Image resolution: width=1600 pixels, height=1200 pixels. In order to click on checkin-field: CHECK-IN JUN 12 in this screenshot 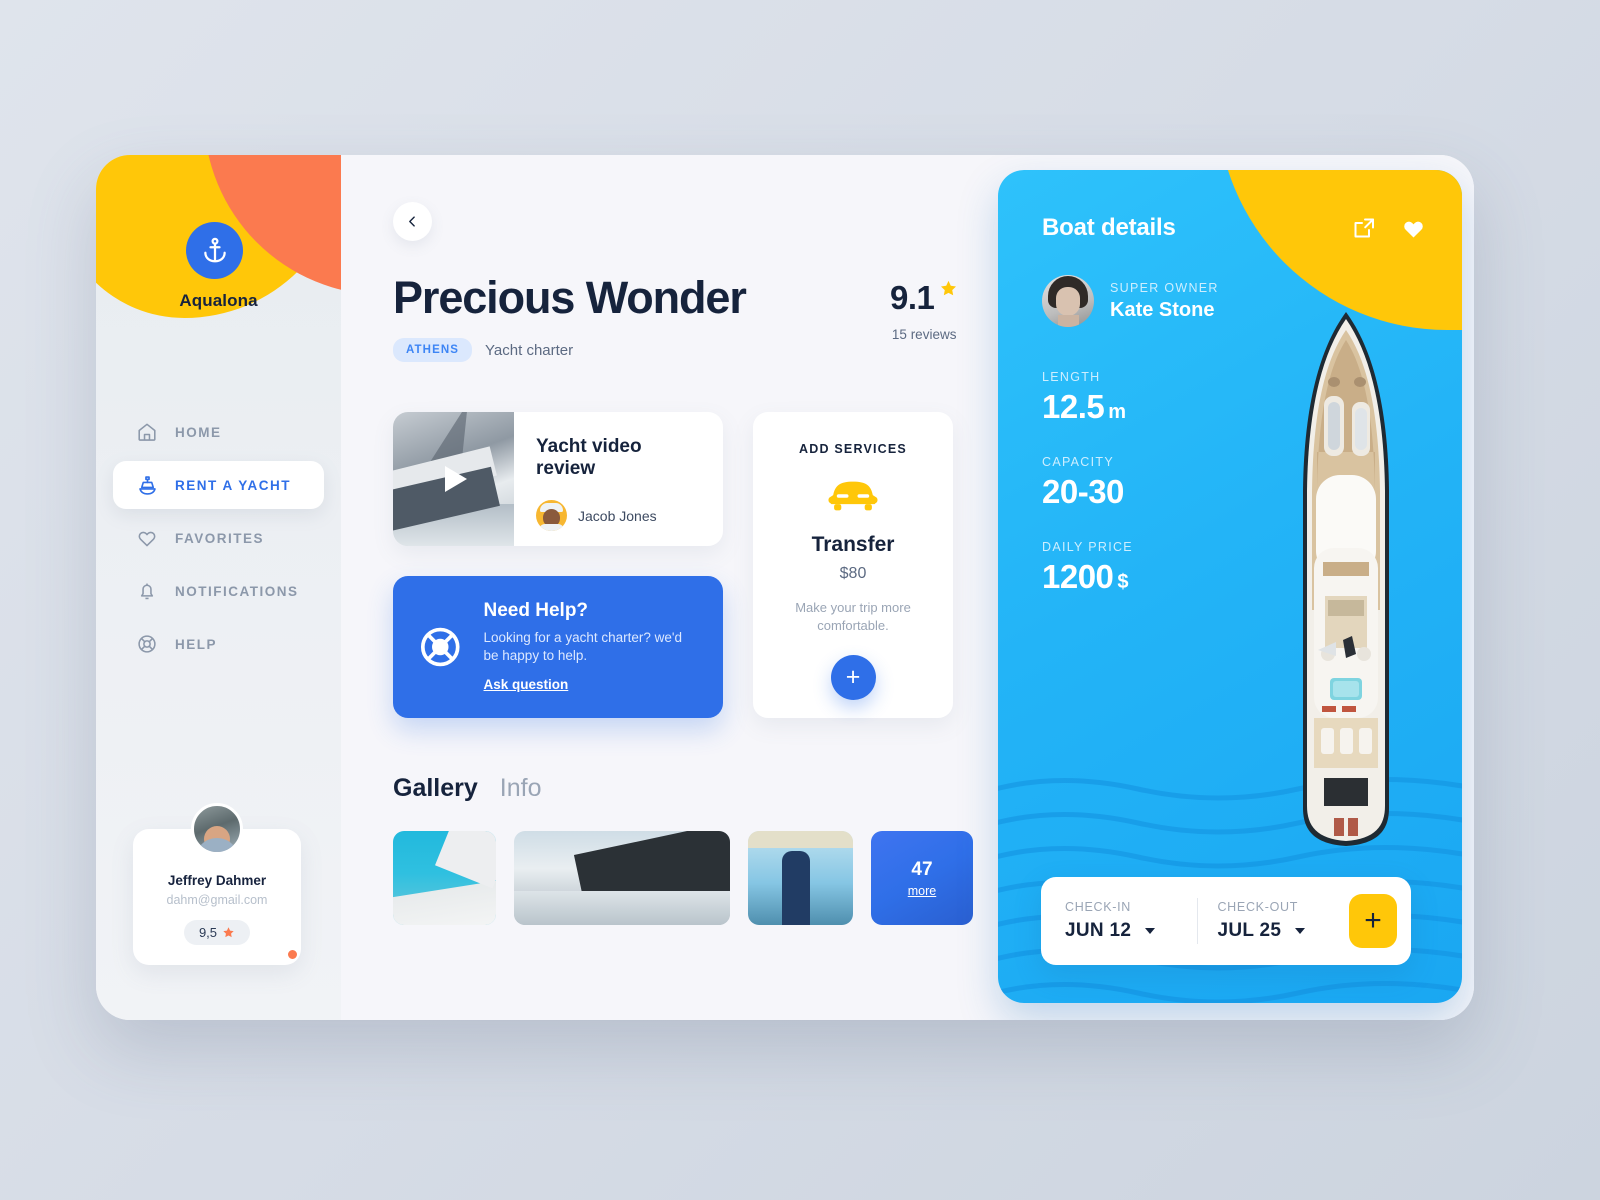, I will do `click(1131, 921)`.